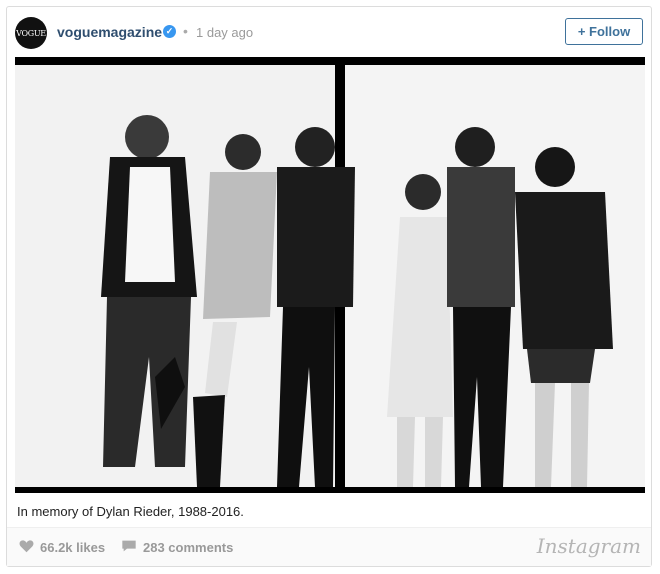 The width and height of the screenshot is (660, 574). I want to click on username-link: voguemagazine, so click(109, 32).